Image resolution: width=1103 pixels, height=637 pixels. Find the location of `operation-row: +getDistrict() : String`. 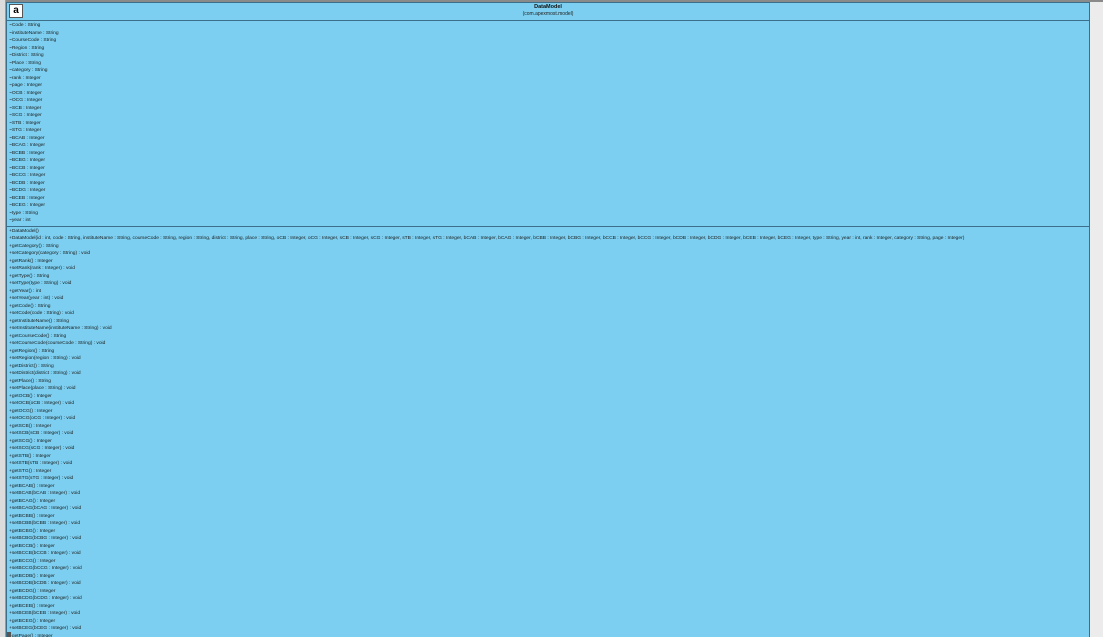

operation-row: +getDistrict() : String is located at coordinates (31, 366).